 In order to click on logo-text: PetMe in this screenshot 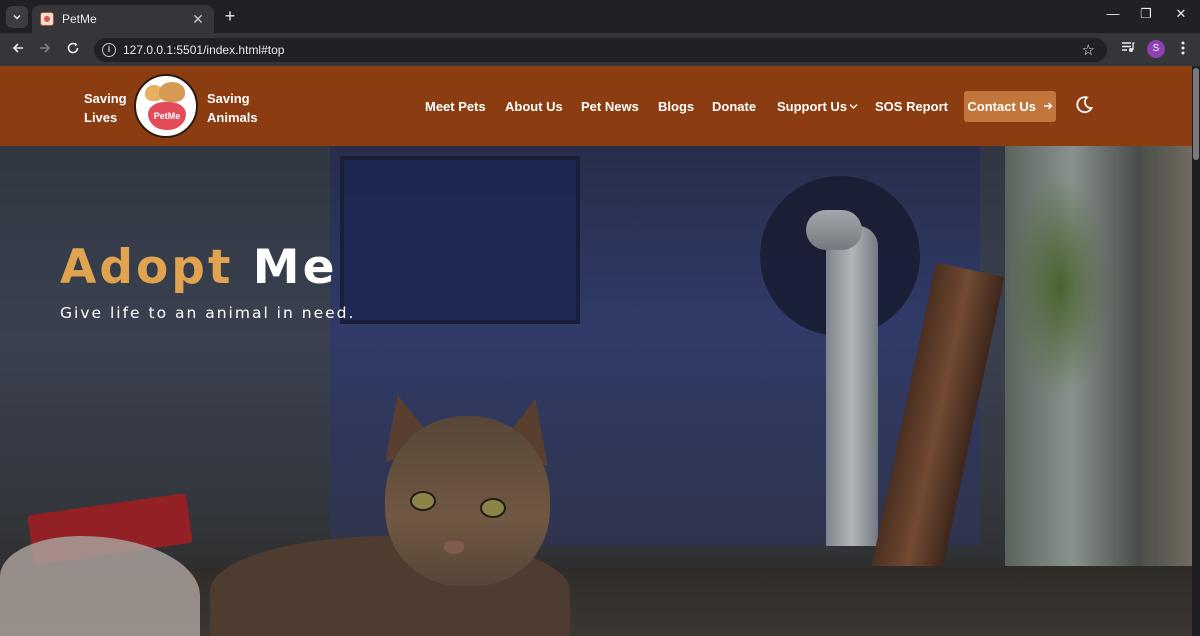, I will do `click(167, 116)`.